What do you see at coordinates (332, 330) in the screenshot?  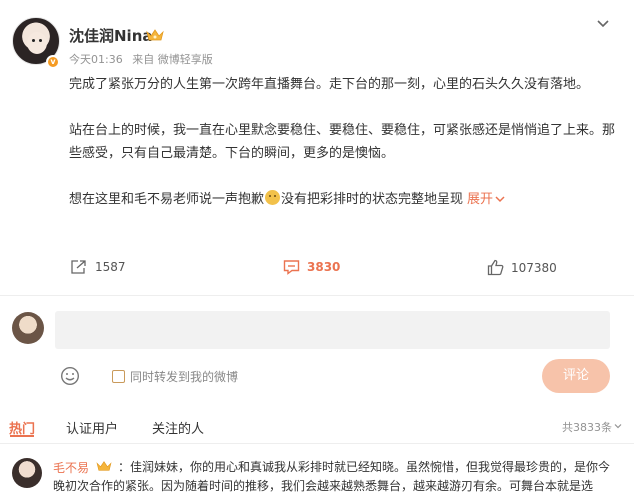 I see `comment-input` at bounding box center [332, 330].